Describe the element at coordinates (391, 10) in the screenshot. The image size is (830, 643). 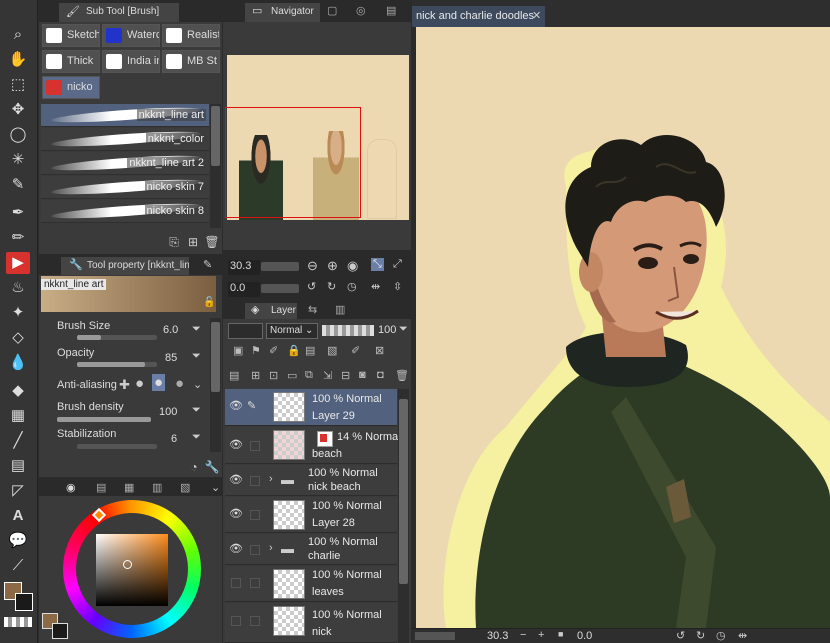
I see `navigator-extra-tab-icon: ▤` at that location.